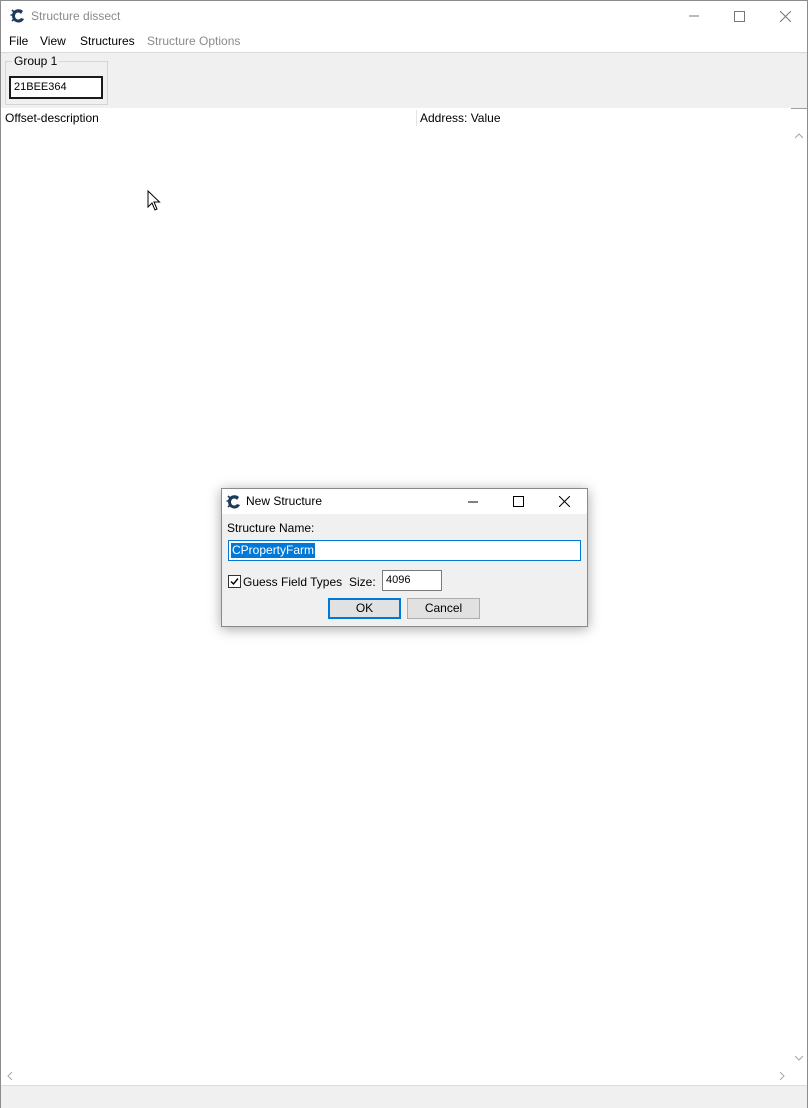 The image size is (808, 1108). I want to click on menu-structures: Structures, so click(107, 41).